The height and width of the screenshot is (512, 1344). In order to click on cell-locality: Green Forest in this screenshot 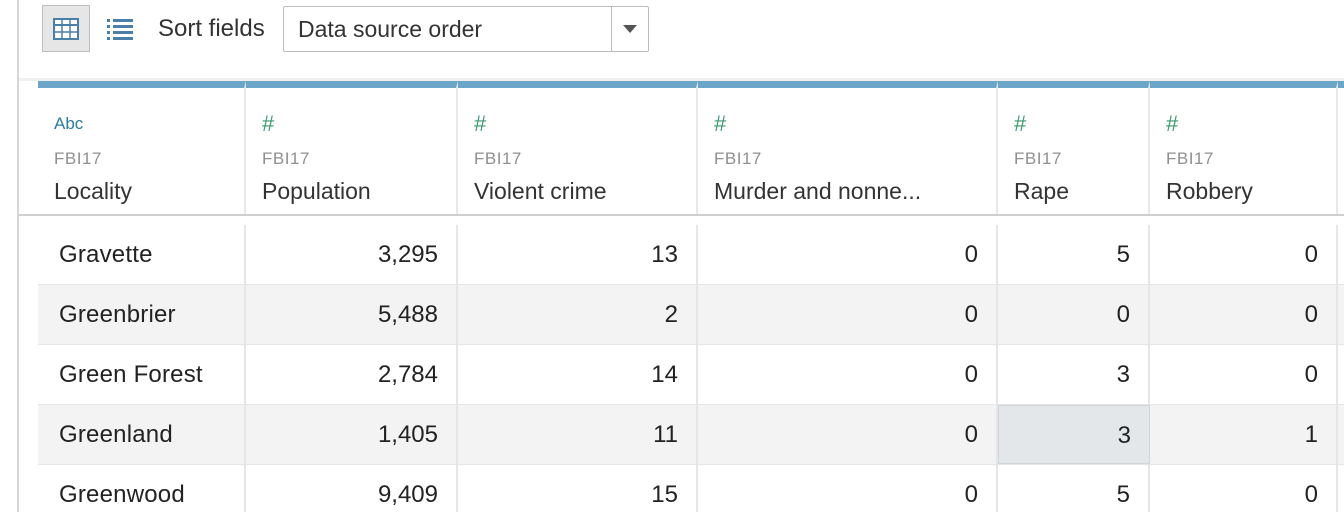, I will do `click(142, 374)`.